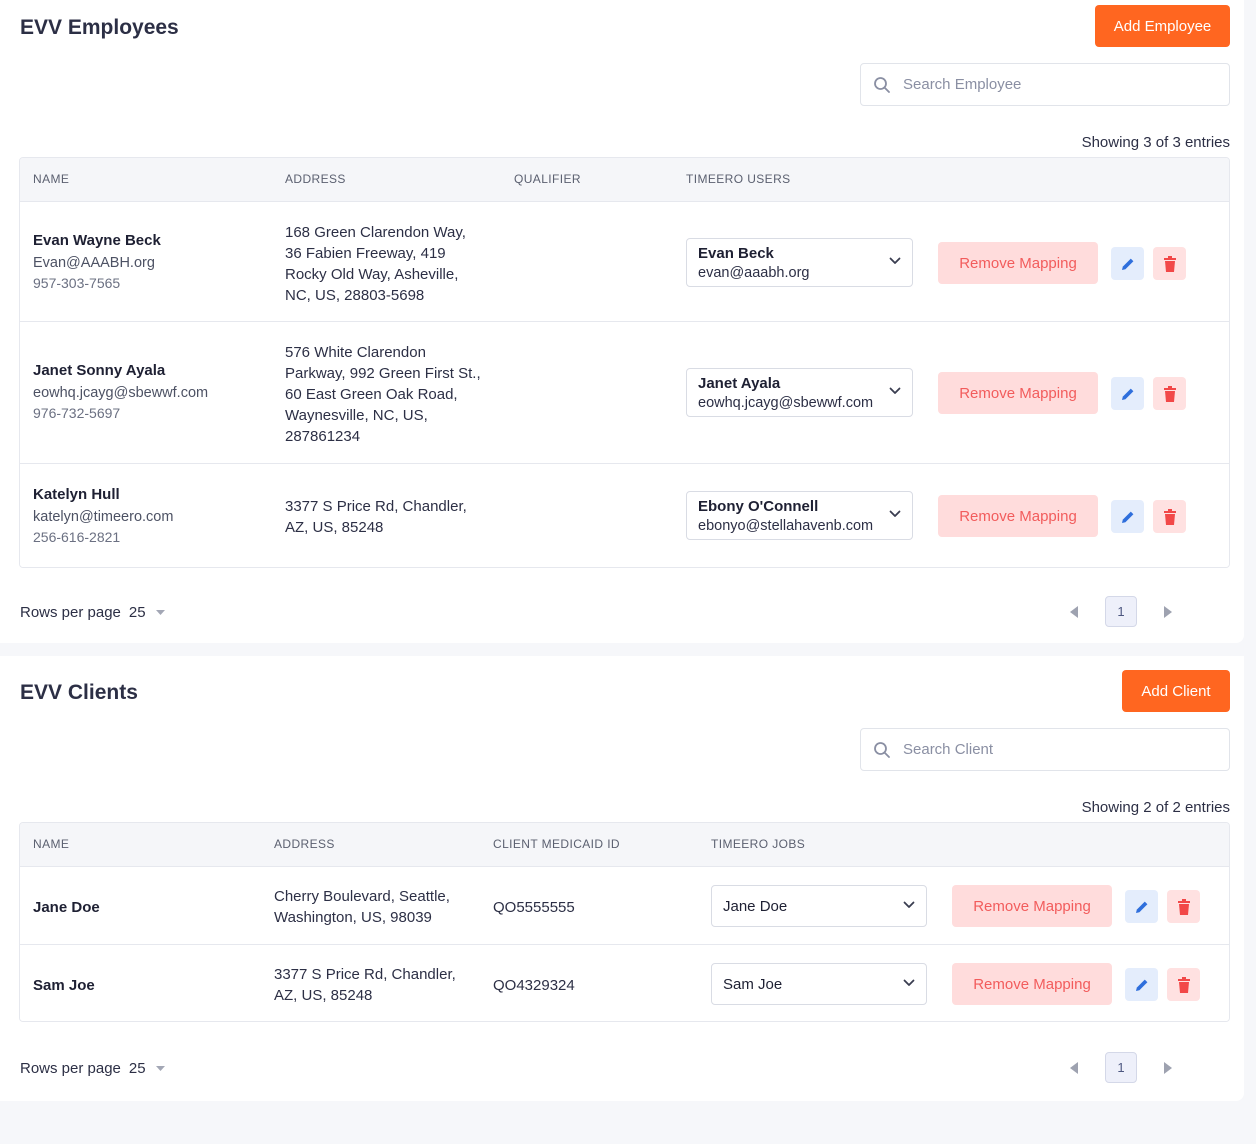 The height and width of the screenshot is (1144, 1256). What do you see at coordinates (99, 27) in the screenshot?
I see `employees-title: EVV Employees` at bounding box center [99, 27].